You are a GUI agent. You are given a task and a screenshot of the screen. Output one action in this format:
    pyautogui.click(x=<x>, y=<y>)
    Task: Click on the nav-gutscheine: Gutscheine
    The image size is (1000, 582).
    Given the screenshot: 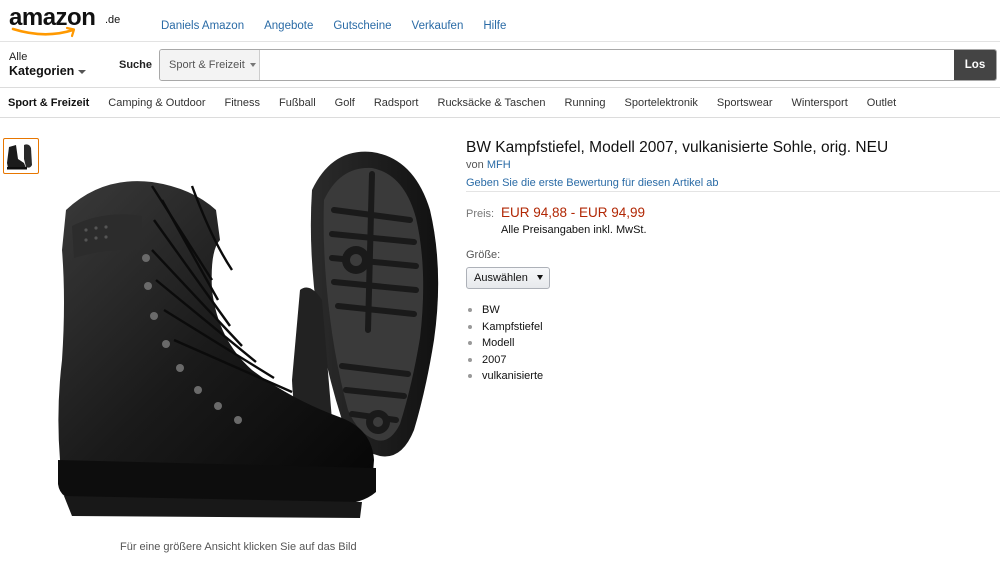 What is the action you would take?
    pyautogui.click(x=362, y=26)
    